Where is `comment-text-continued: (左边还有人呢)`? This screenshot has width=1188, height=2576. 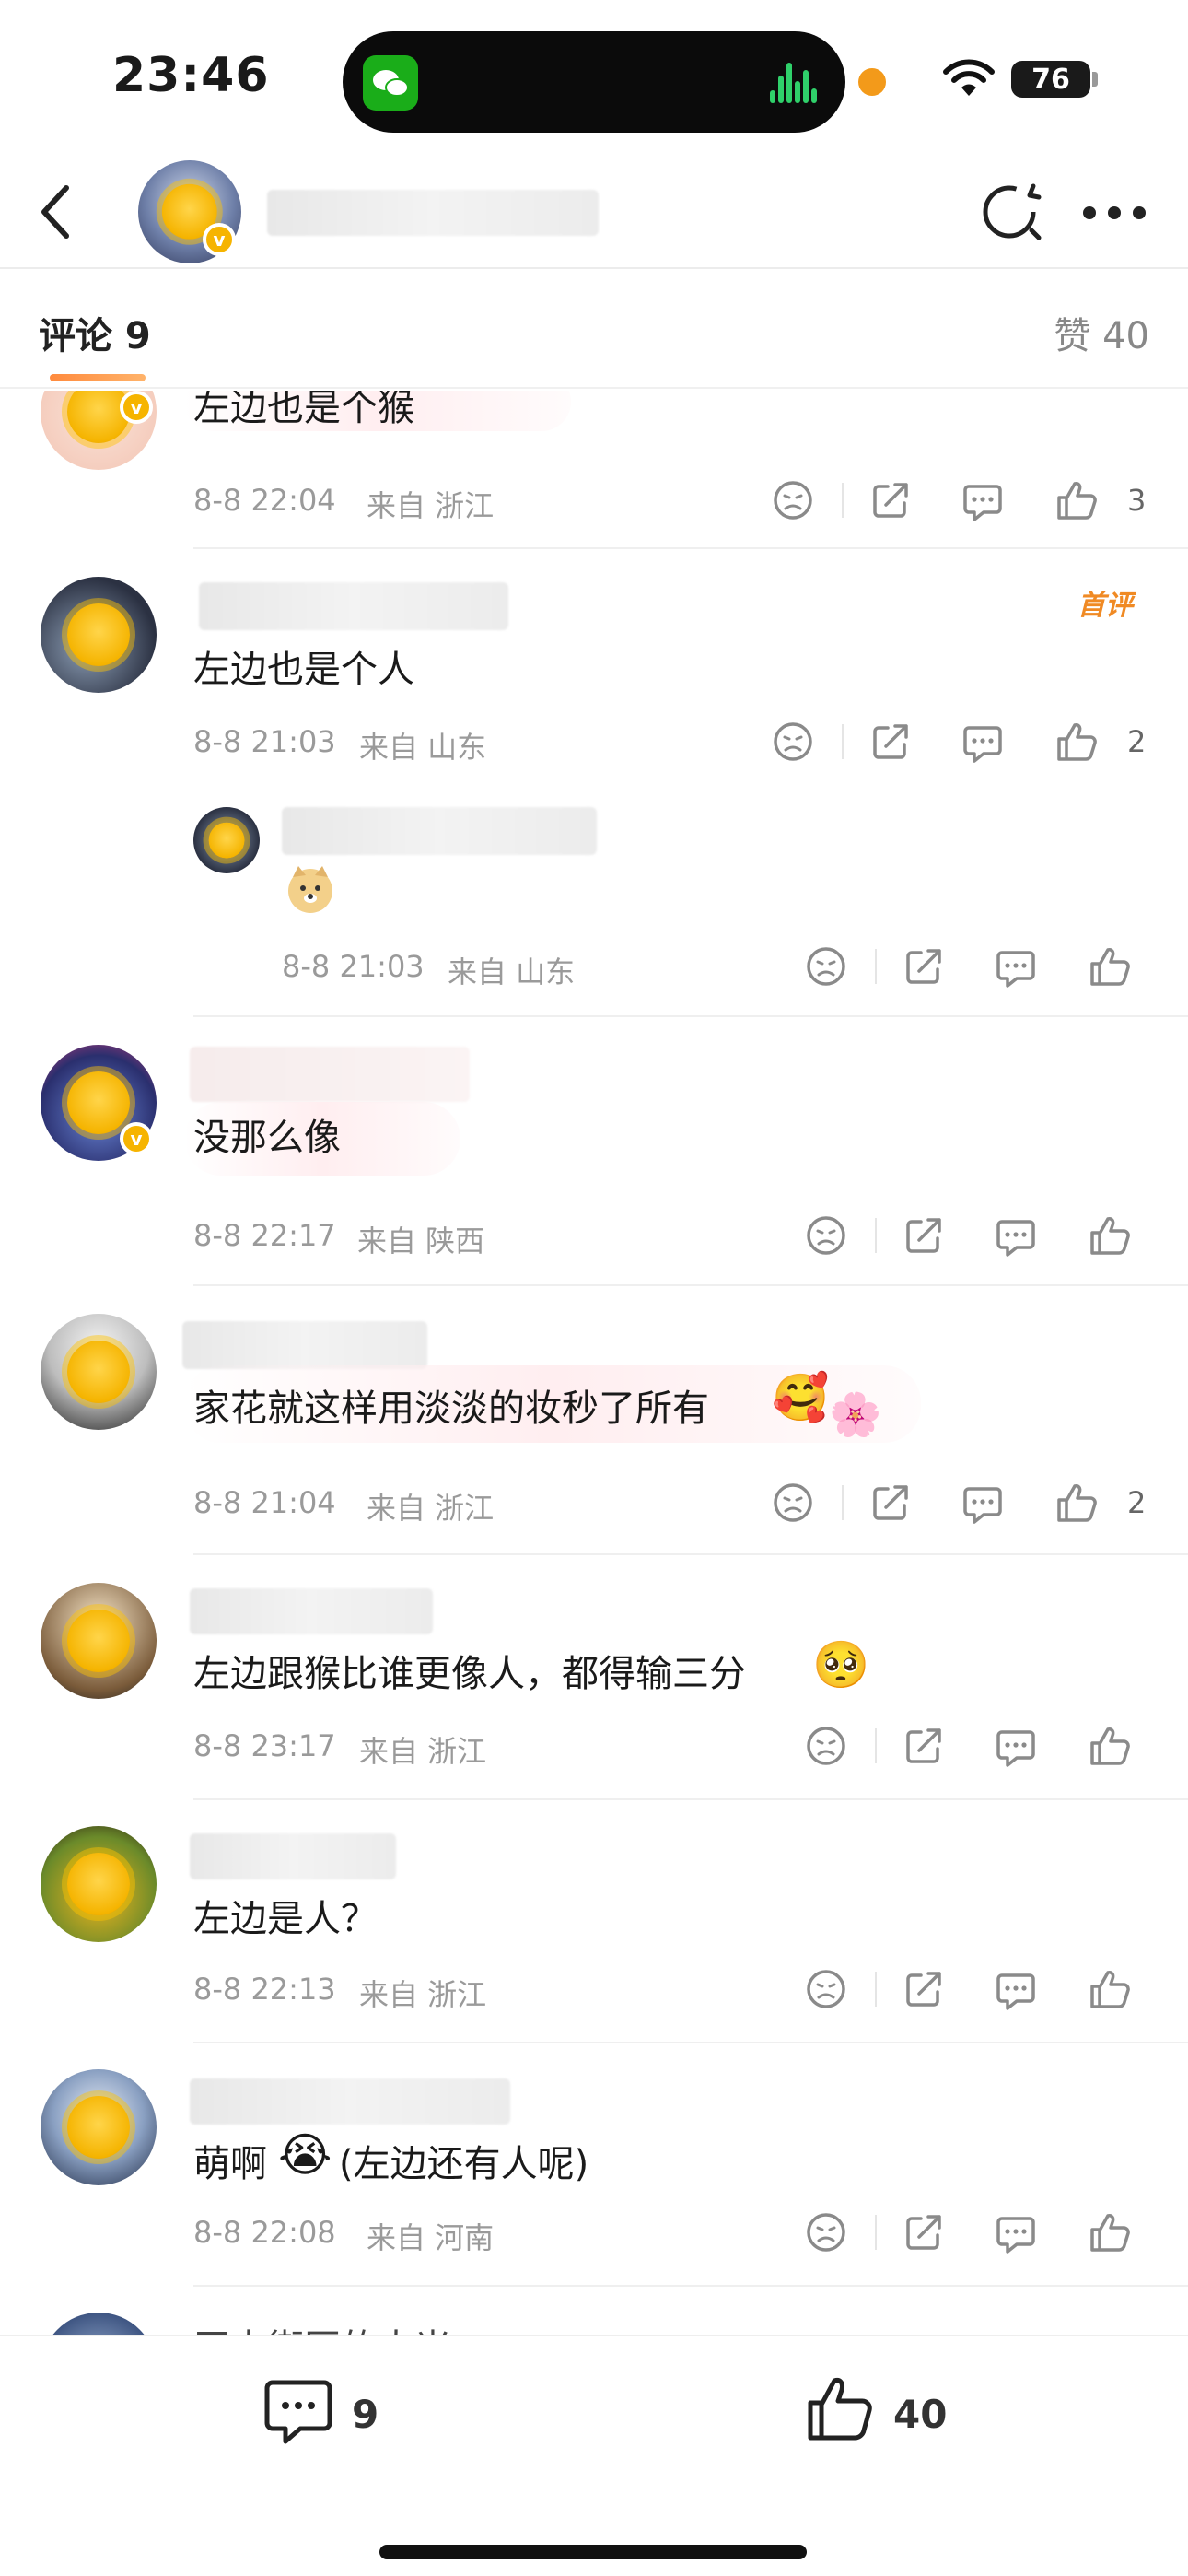
comment-text-continued: (左边还有人呢) is located at coordinates (464, 2164).